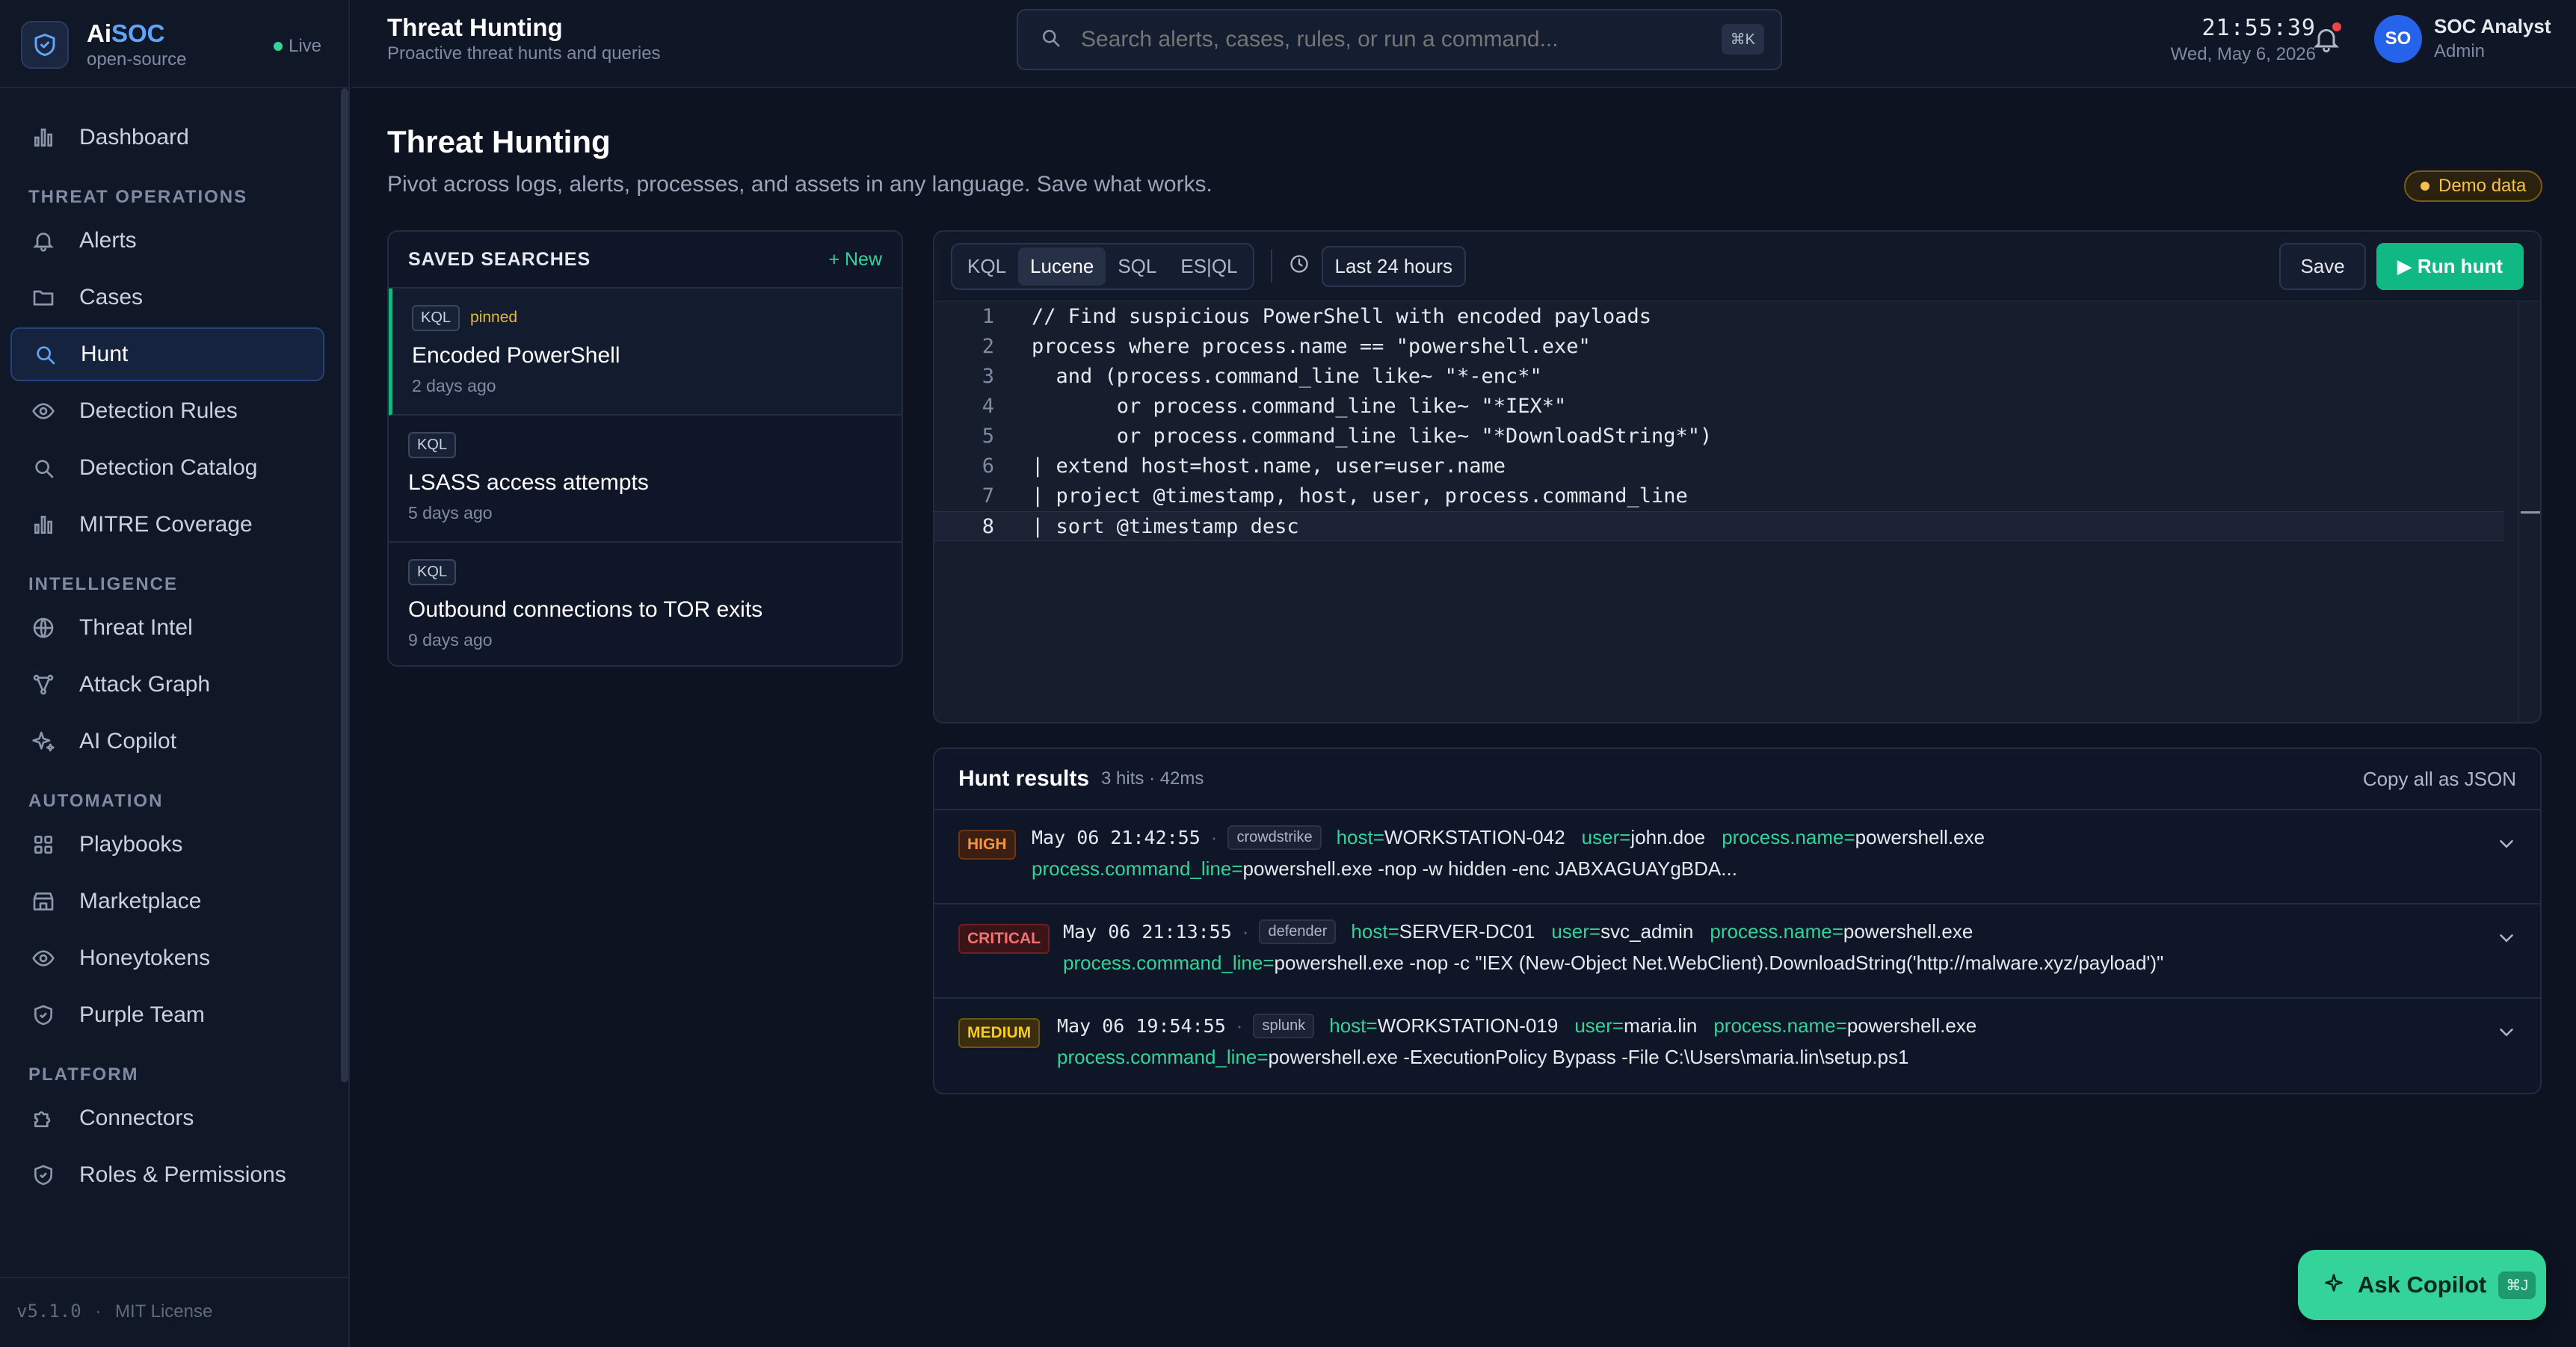 The width and height of the screenshot is (2576, 1347). Describe the element at coordinates (988, 496) in the screenshot. I see `line-number: 7` at that location.